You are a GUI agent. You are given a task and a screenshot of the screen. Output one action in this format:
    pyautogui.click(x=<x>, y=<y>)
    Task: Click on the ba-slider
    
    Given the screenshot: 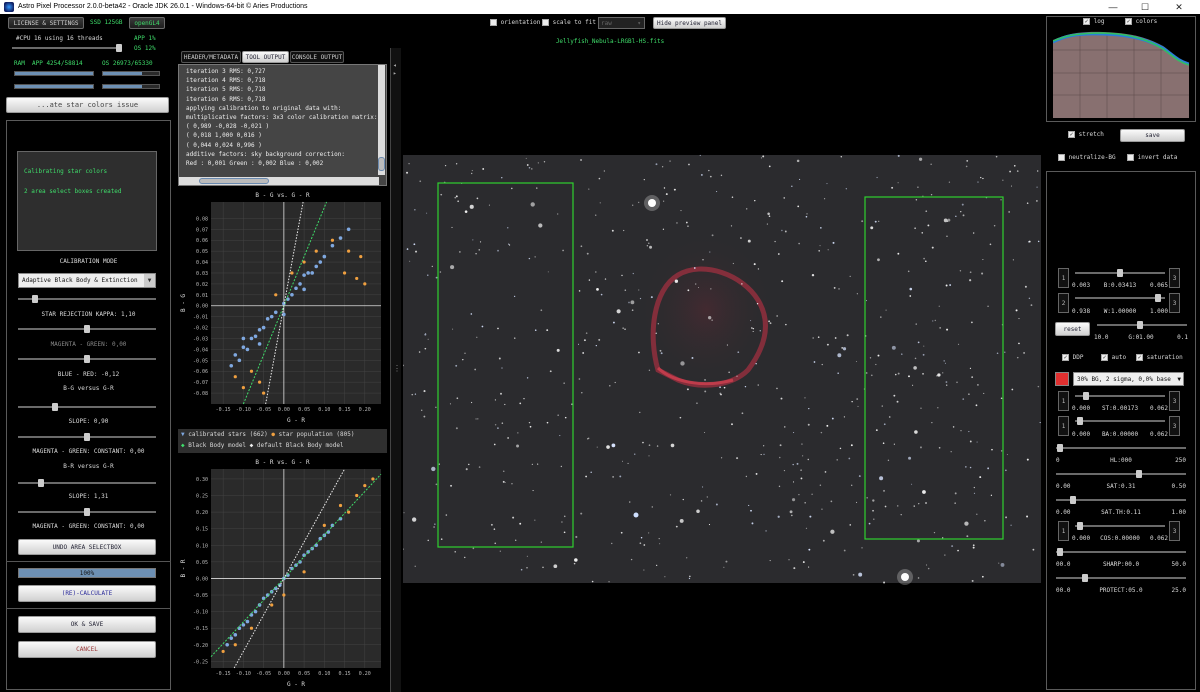 What is the action you would take?
    pyautogui.click(x=1120, y=421)
    